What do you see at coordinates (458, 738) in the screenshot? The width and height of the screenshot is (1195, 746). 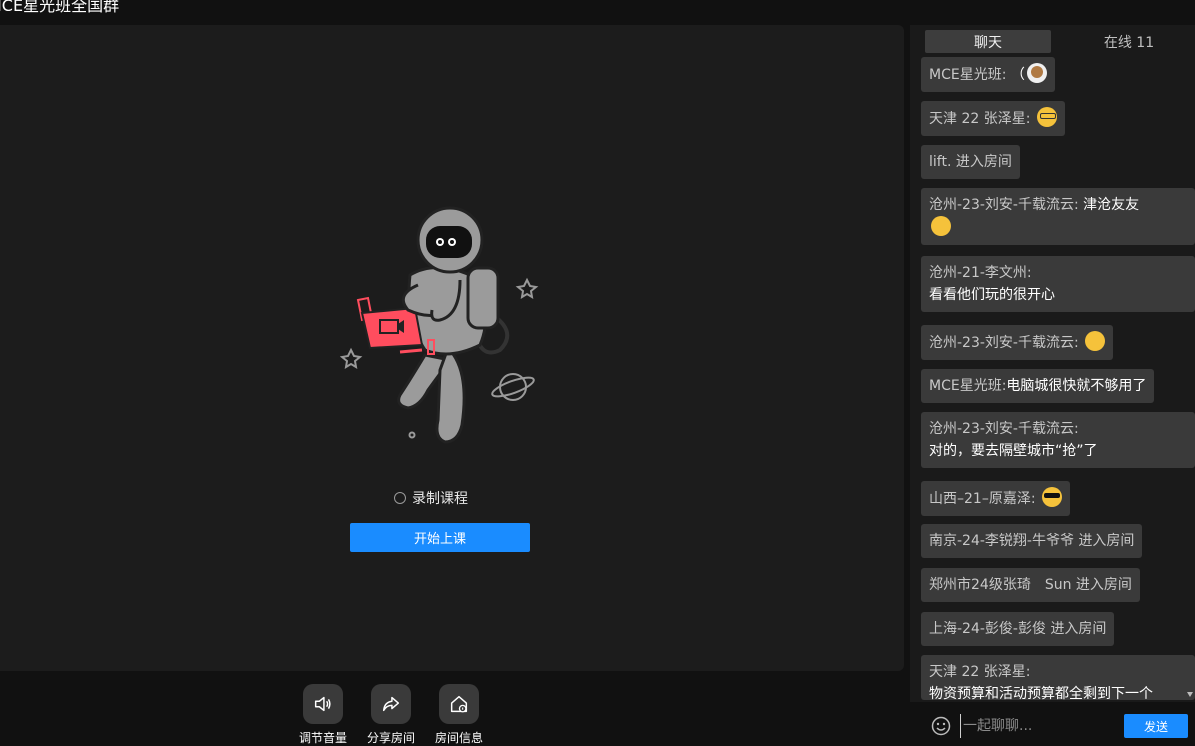 I see `room-info-label: 房间信息` at bounding box center [458, 738].